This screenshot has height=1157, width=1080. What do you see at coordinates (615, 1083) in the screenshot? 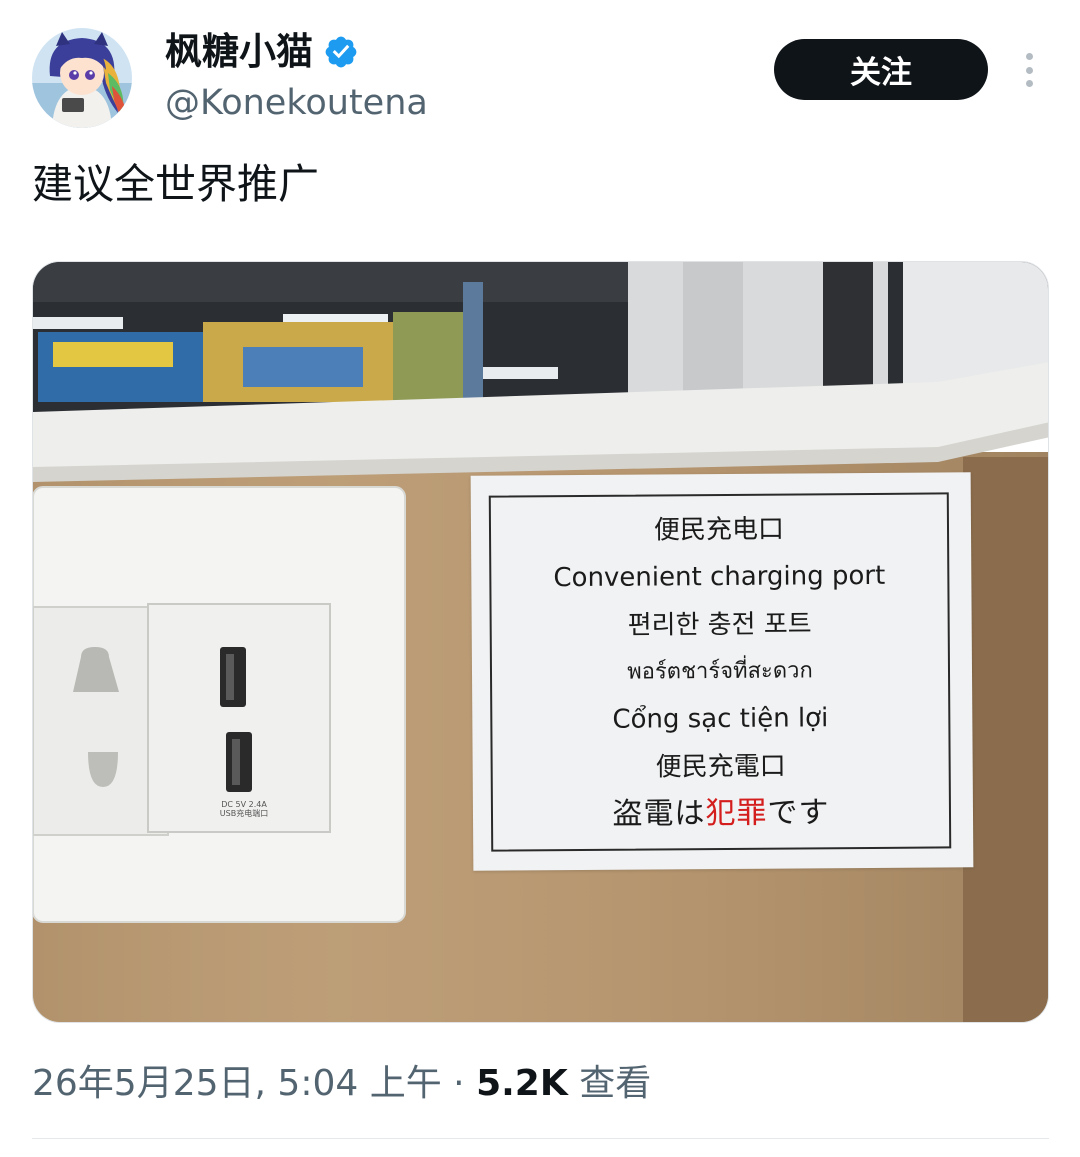
I see `views-label: 查看` at bounding box center [615, 1083].